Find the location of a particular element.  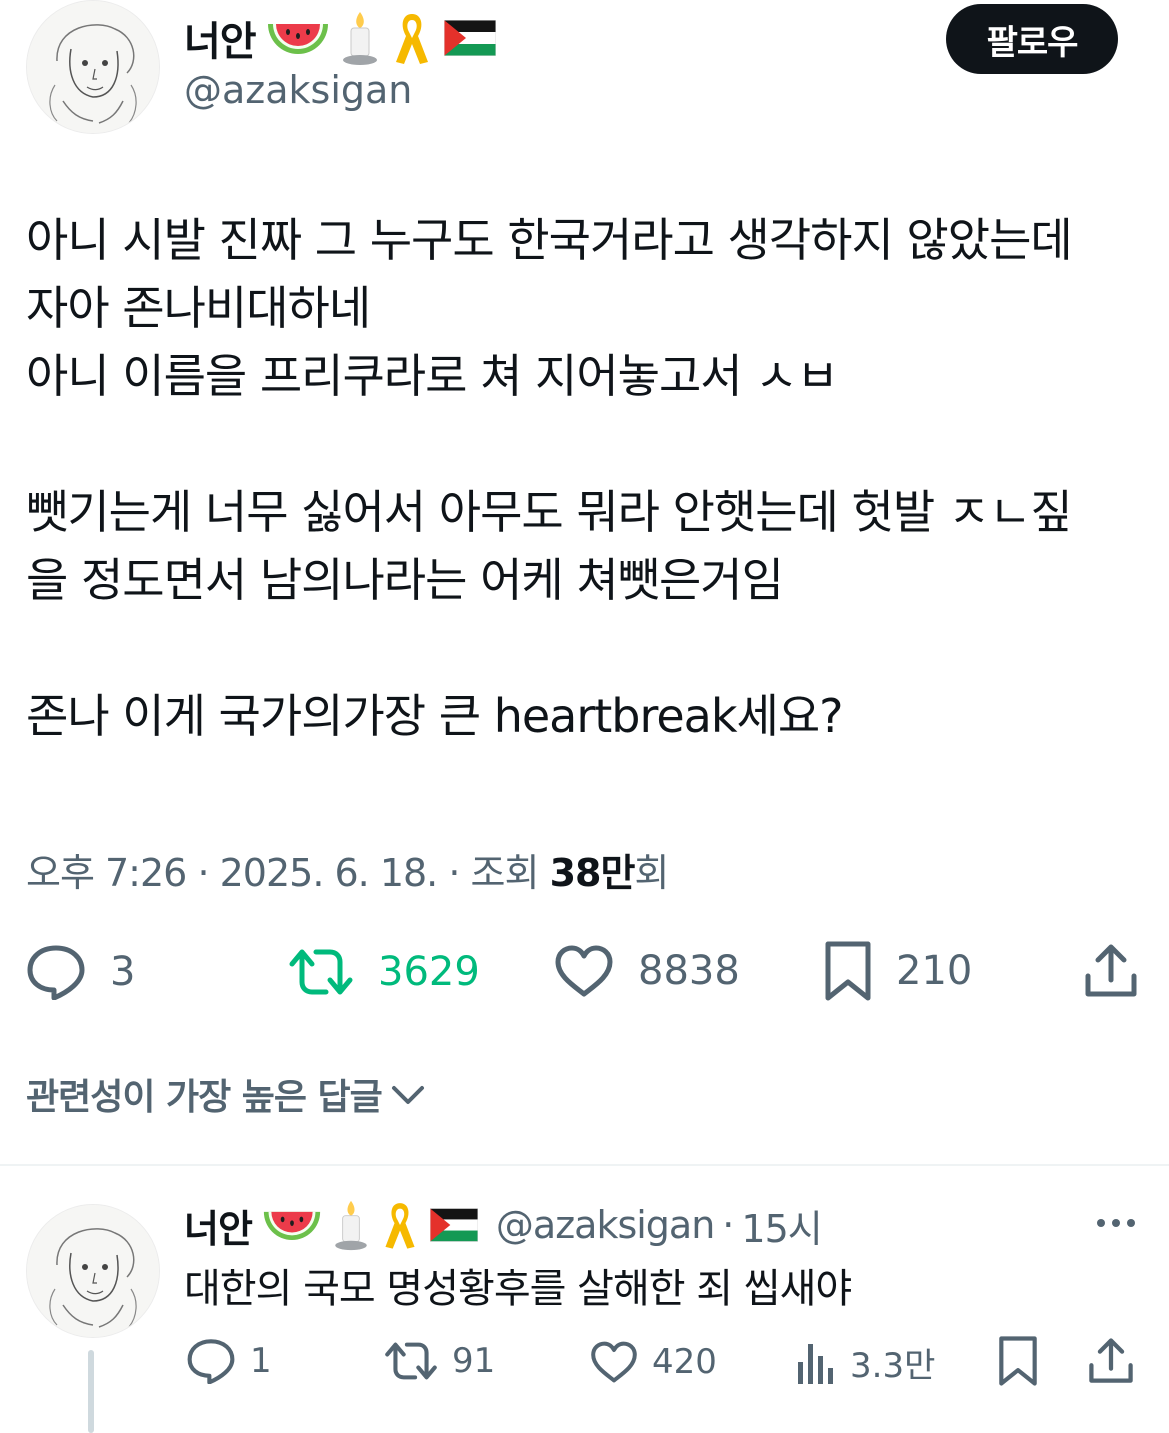

reply-retweet-action: 91 is located at coordinates (439, 1361).